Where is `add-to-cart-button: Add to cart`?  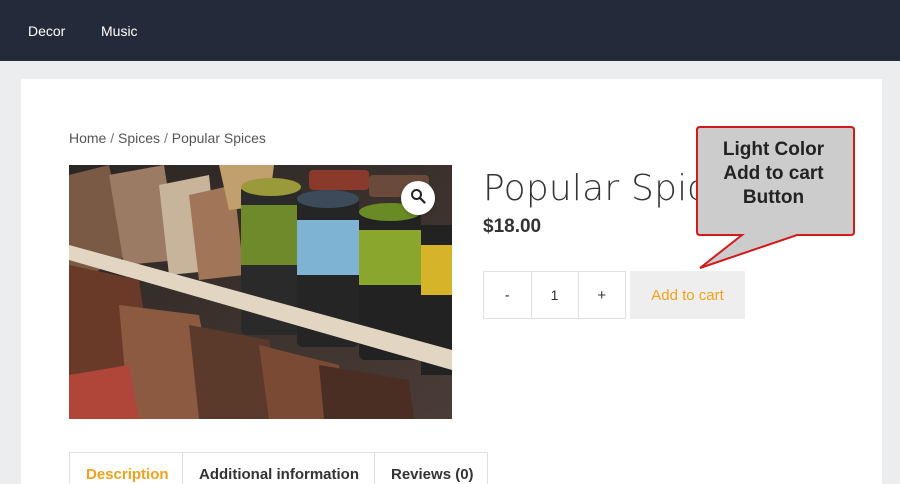 add-to-cart-button: Add to cart is located at coordinates (687, 295).